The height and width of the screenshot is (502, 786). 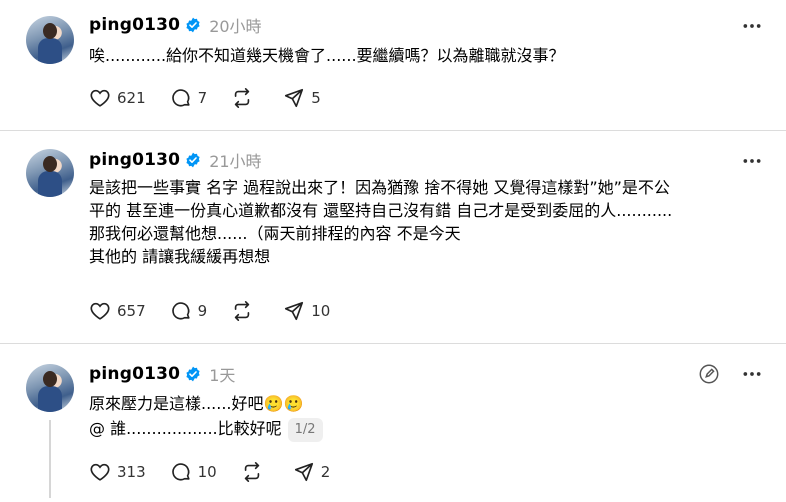 I want to click on post-text-line: 原來壓力是這樣......好吧🥲🥲, so click(x=196, y=403).